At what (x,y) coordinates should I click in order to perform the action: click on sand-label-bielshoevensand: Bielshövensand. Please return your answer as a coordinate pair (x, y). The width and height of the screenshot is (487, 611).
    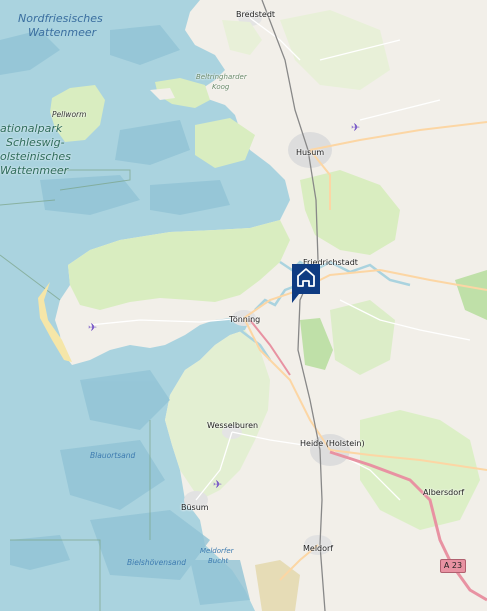
    Looking at the image, I should click on (157, 562).